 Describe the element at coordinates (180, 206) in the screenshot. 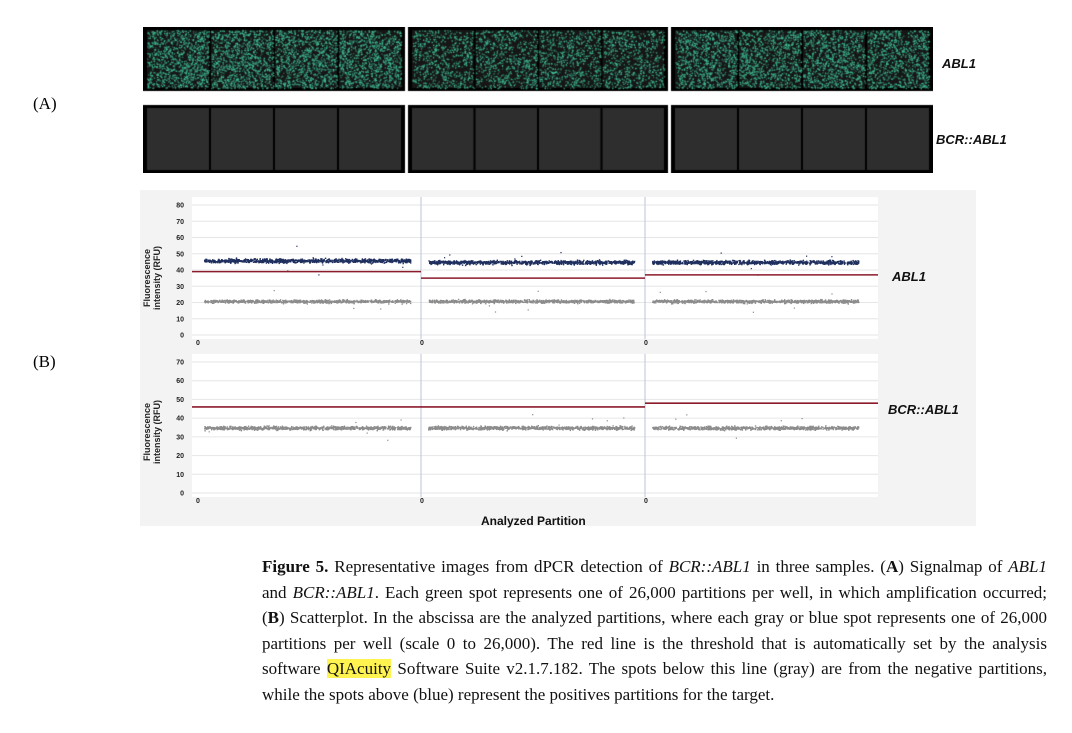

I see `y-tick-label: 80` at that location.